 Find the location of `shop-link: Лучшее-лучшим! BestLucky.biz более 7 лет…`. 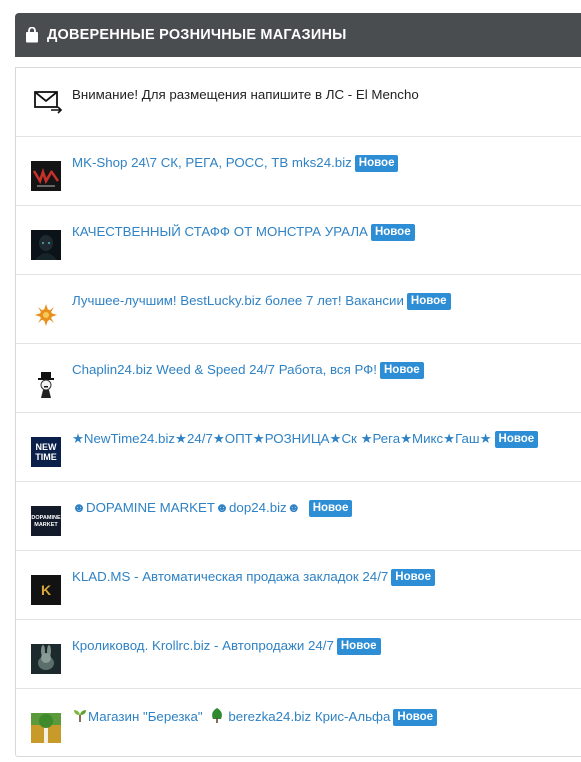

shop-link: Лучшее-лучшим! BestLucky.biz более 7 лет… is located at coordinates (238, 300).